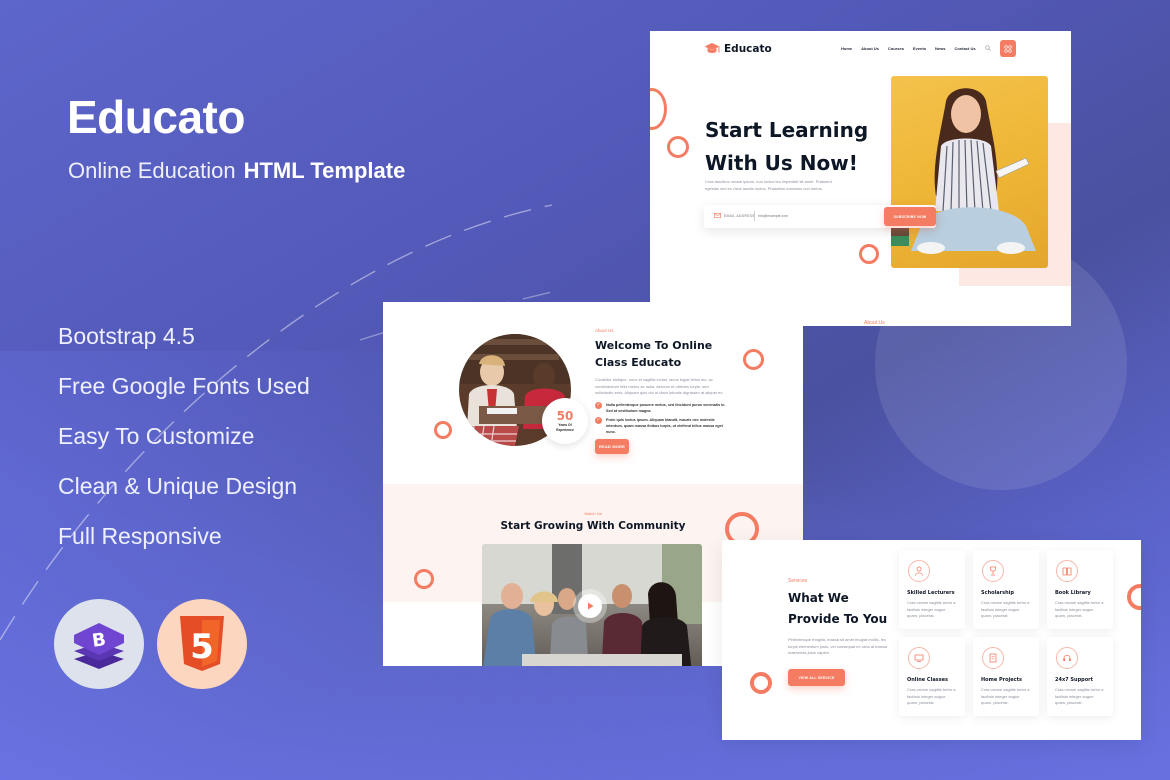 The height and width of the screenshot is (780, 1170). Describe the element at coordinates (140, 536) in the screenshot. I see `feature-item: Full Responsive` at that location.